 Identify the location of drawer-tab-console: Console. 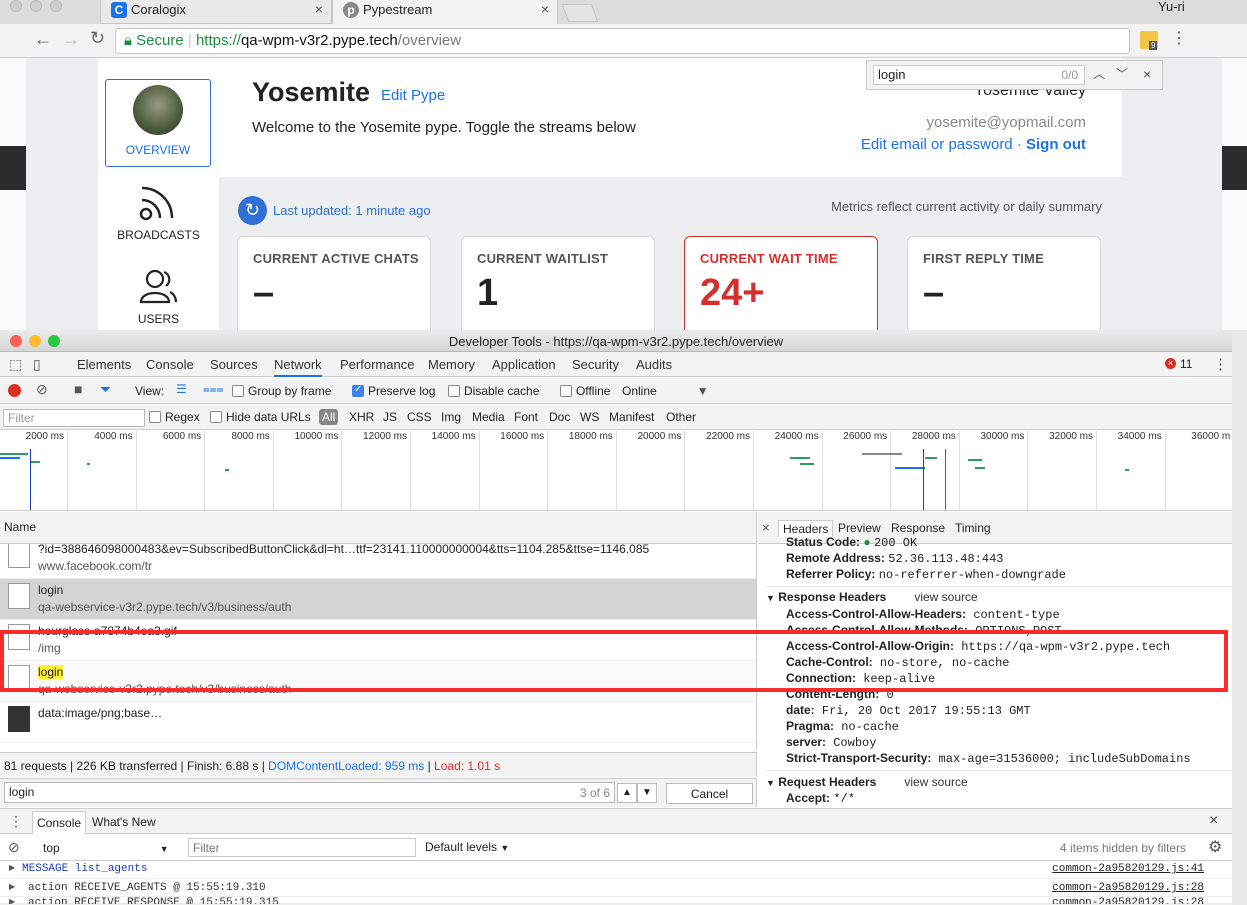
(59, 822).